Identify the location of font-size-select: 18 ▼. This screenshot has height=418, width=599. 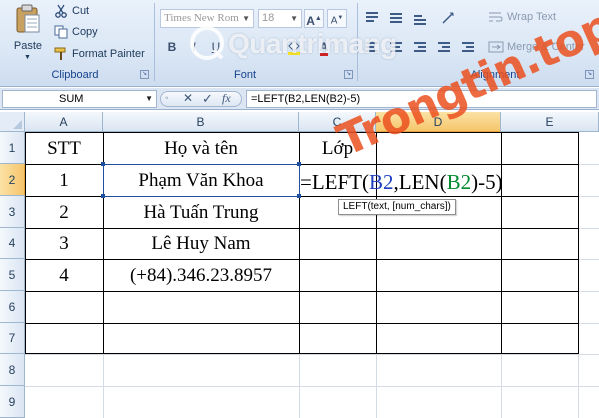
(280, 18).